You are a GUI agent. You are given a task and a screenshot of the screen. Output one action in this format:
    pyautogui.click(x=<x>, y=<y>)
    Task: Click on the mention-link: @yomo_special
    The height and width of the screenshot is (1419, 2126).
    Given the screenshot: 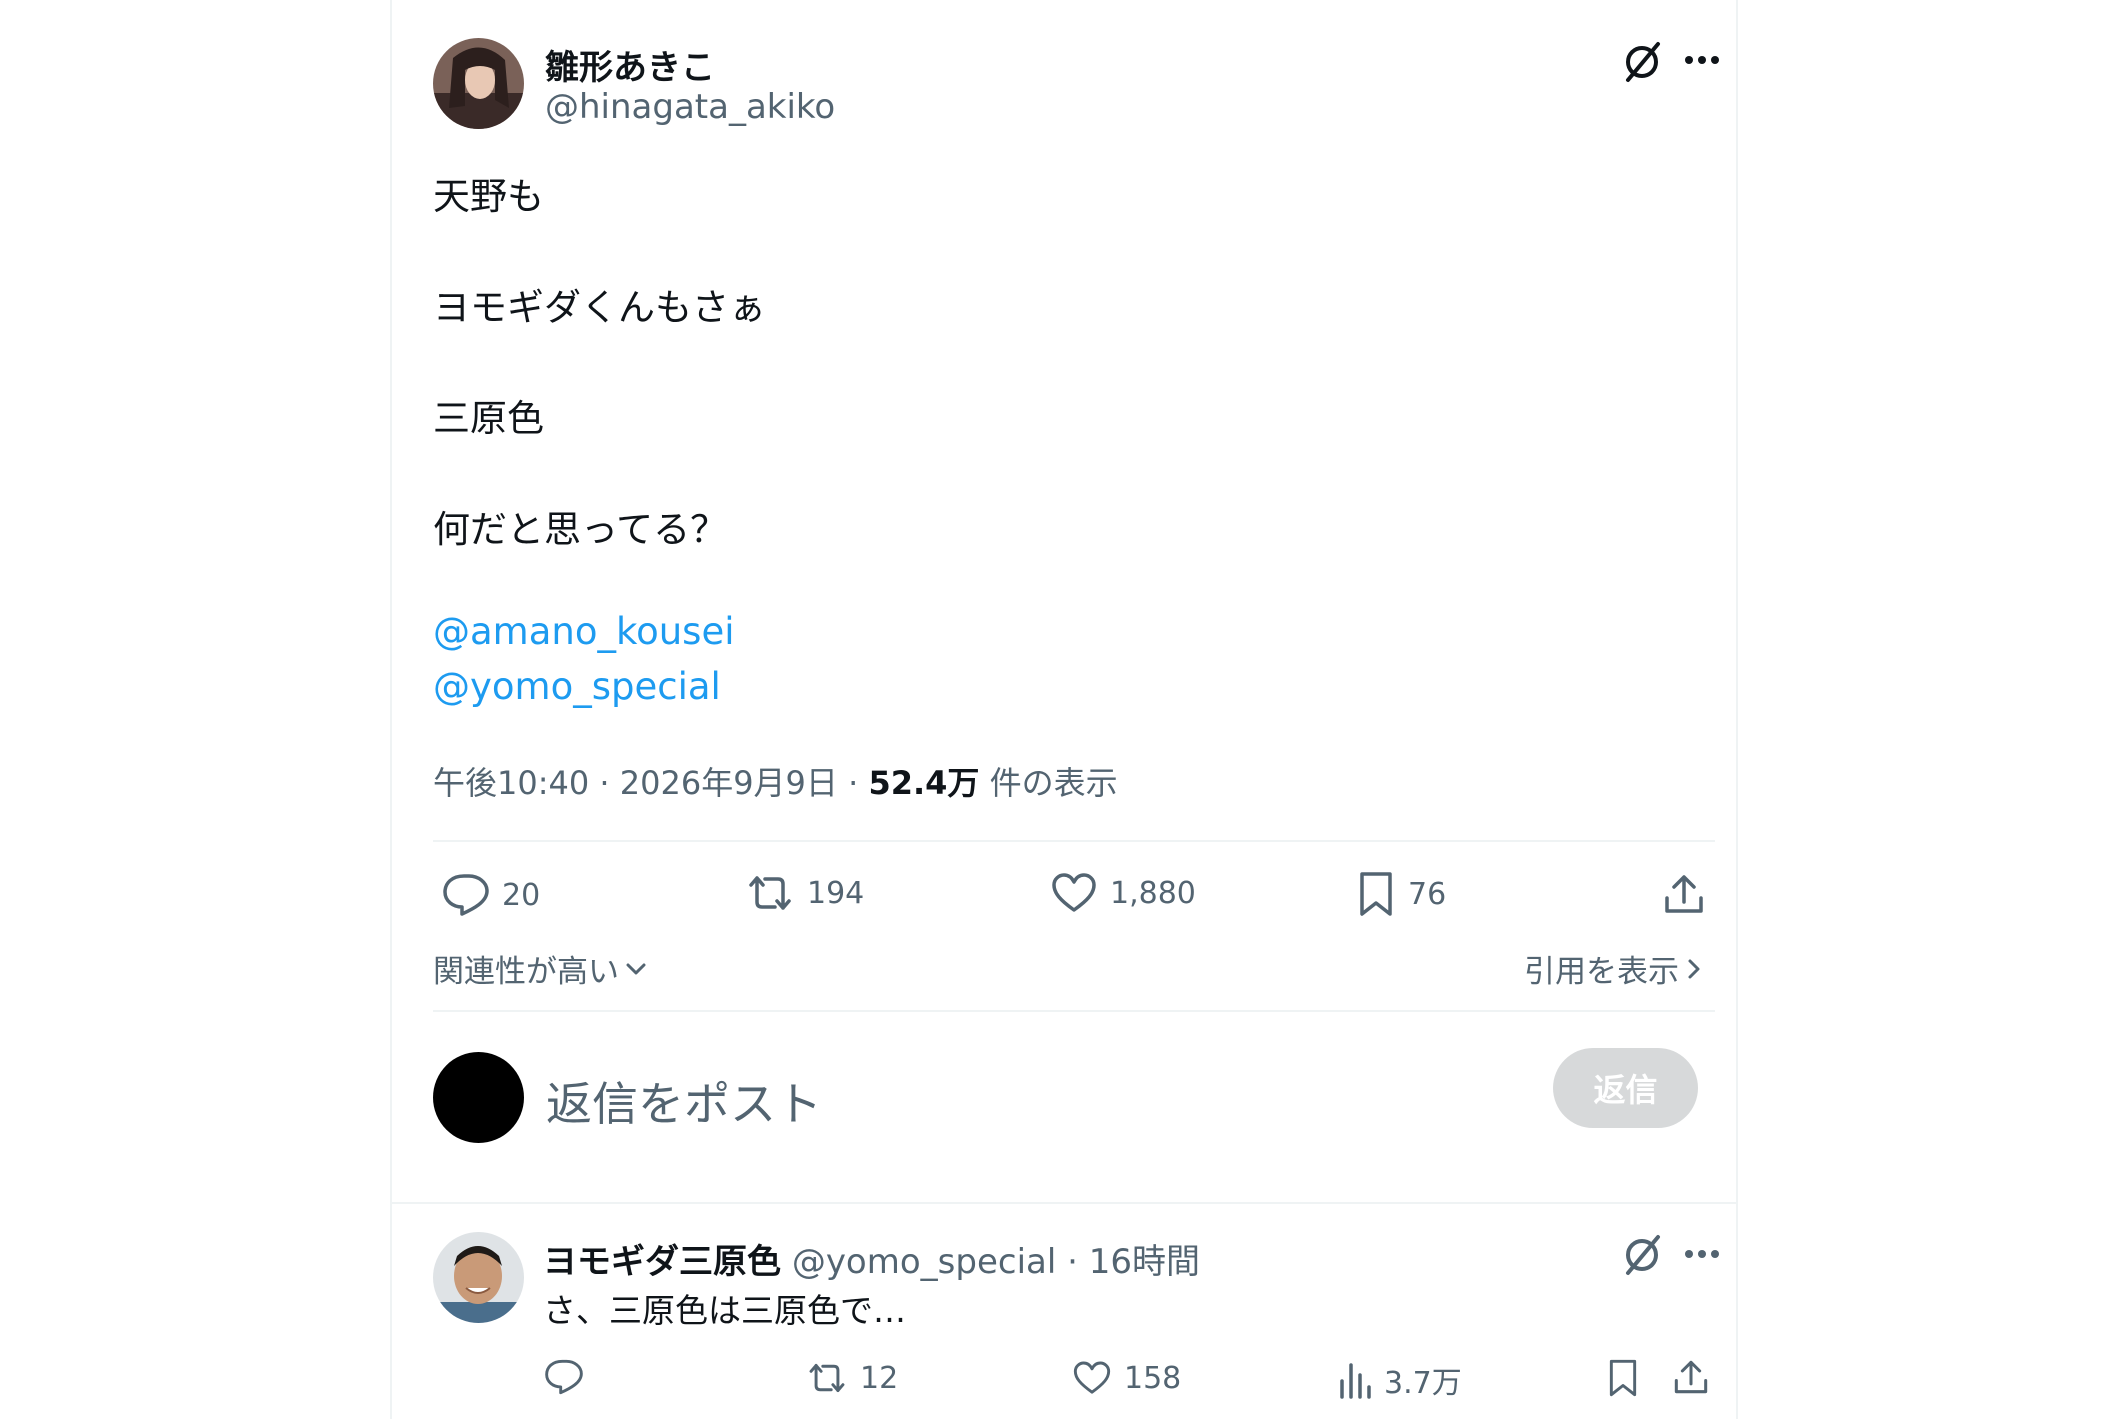 What is the action you would take?
    pyautogui.click(x=577, y=686)
    